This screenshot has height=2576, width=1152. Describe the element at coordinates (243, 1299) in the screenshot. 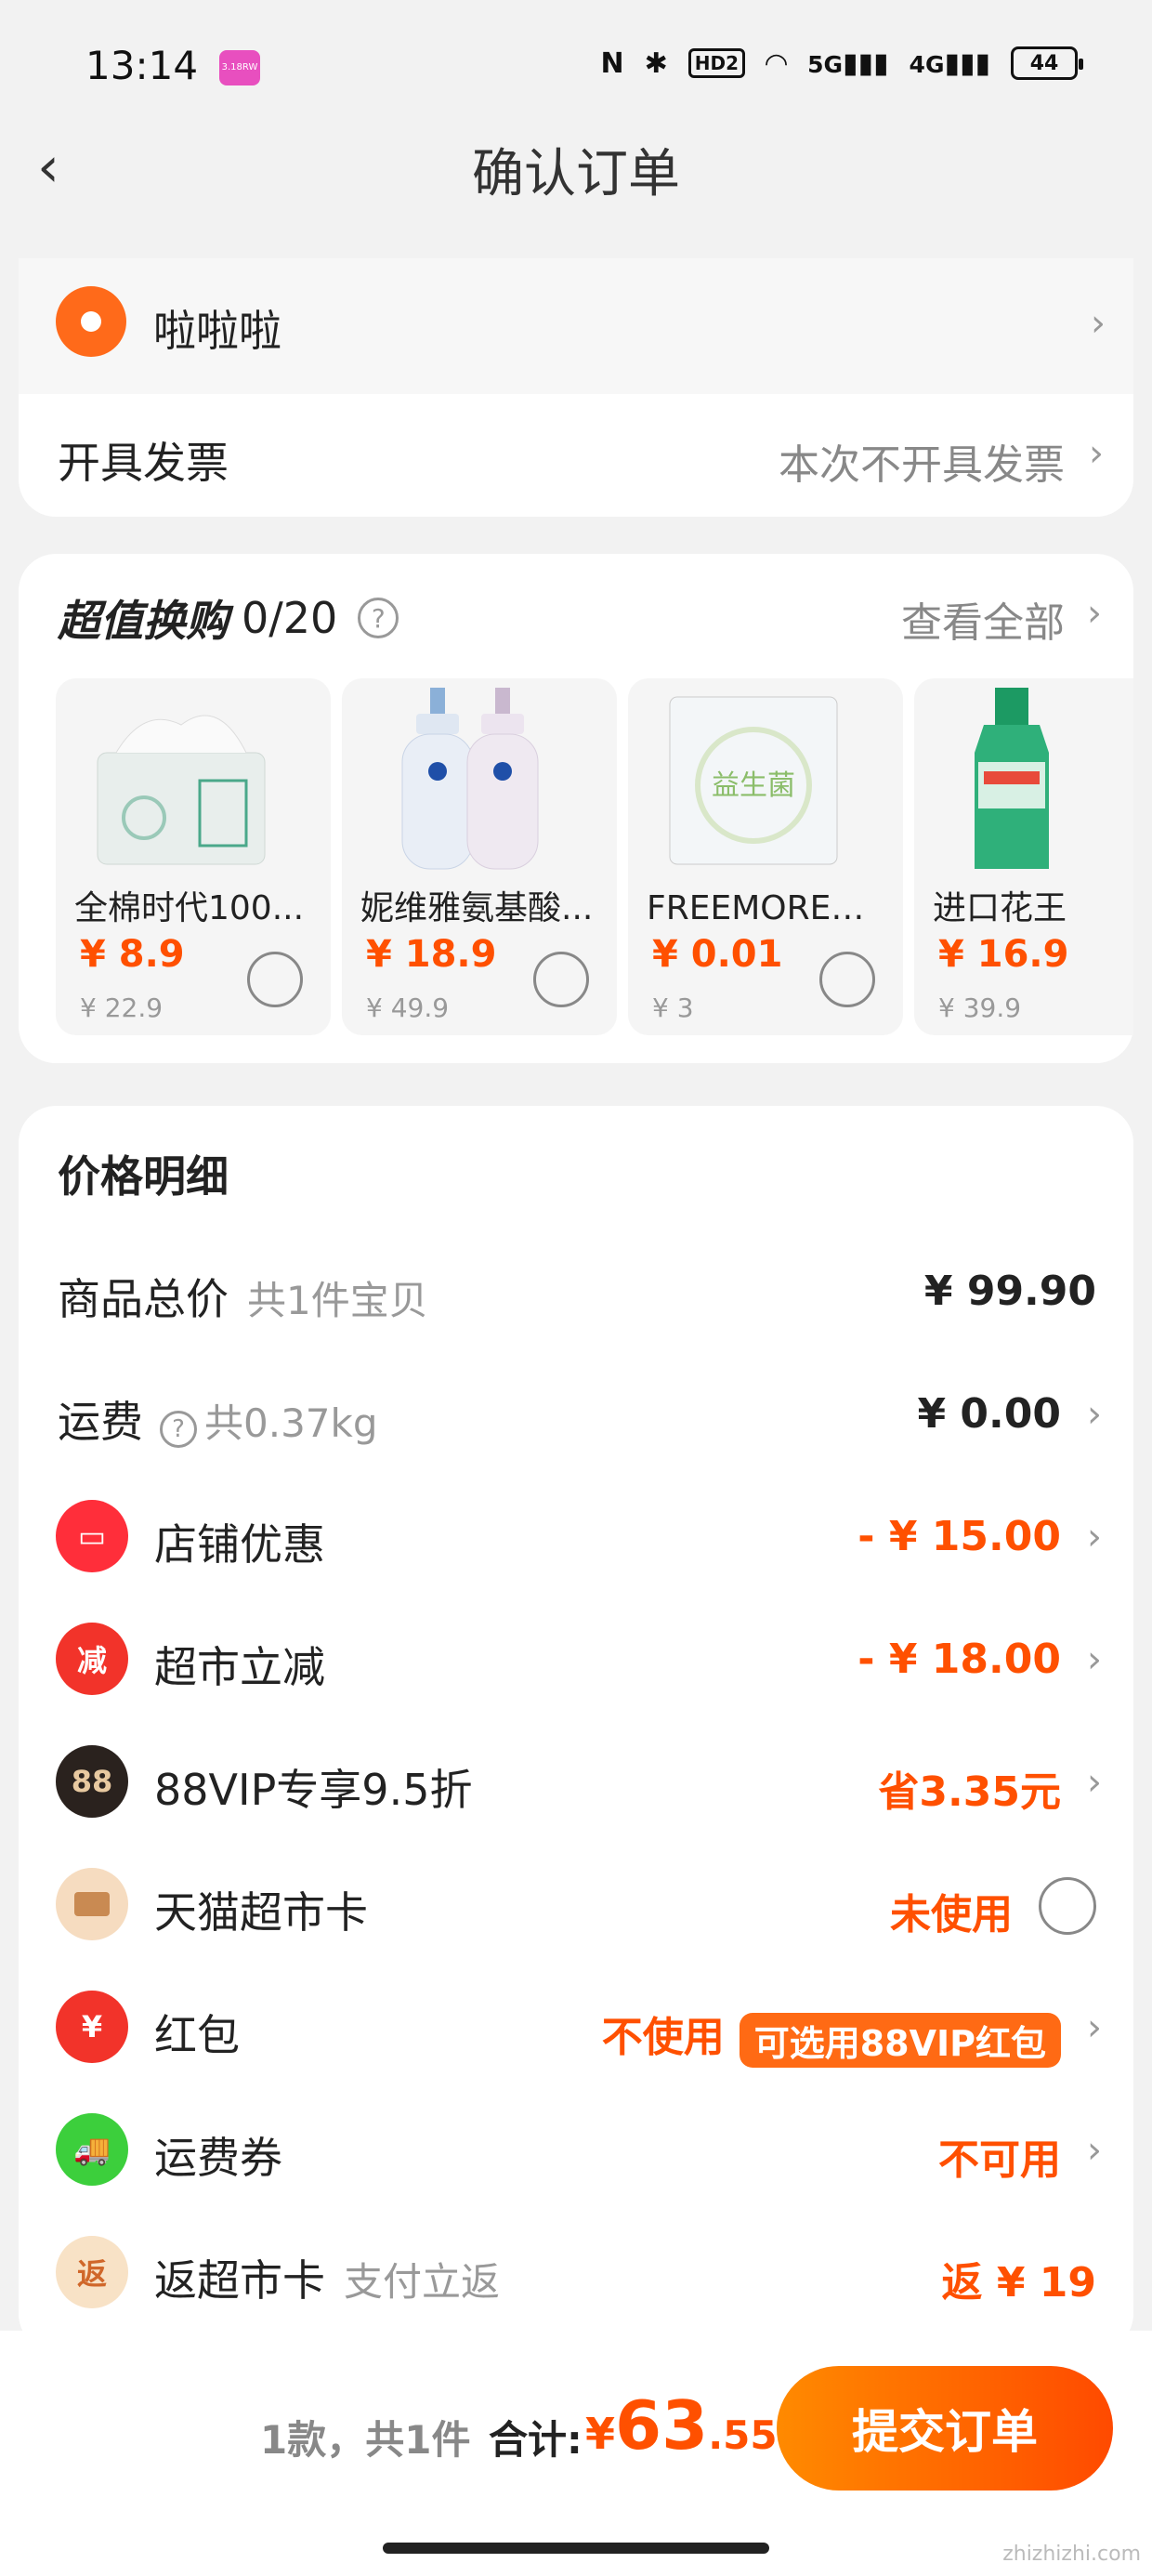

I see `row-label: 商品总价 共1件宝贝` at that location.